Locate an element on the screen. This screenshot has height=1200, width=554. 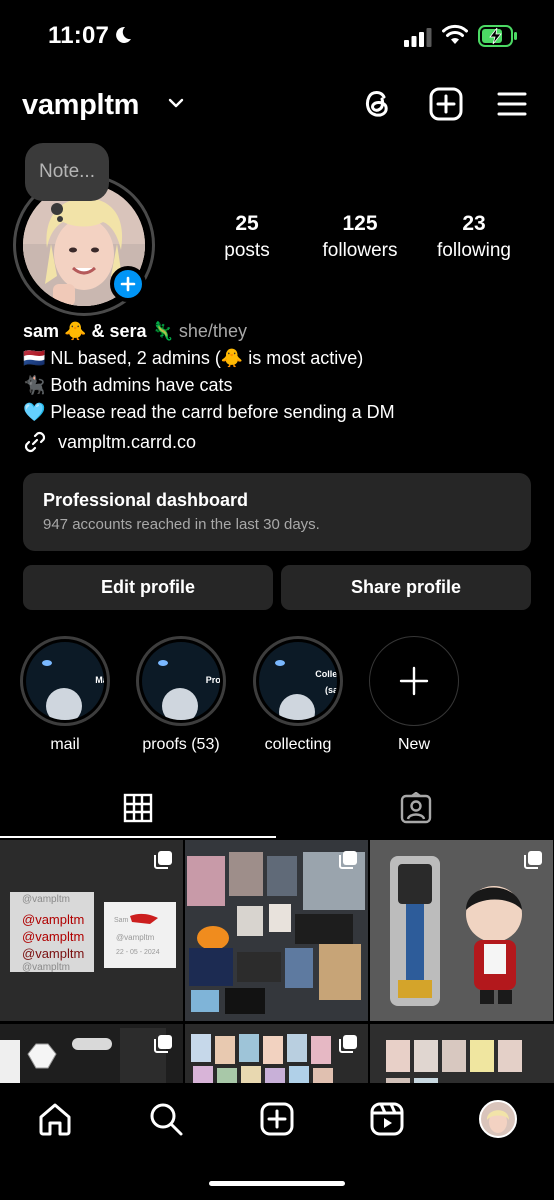
account-switcher: vampltm is located at coordinates (80, 105).